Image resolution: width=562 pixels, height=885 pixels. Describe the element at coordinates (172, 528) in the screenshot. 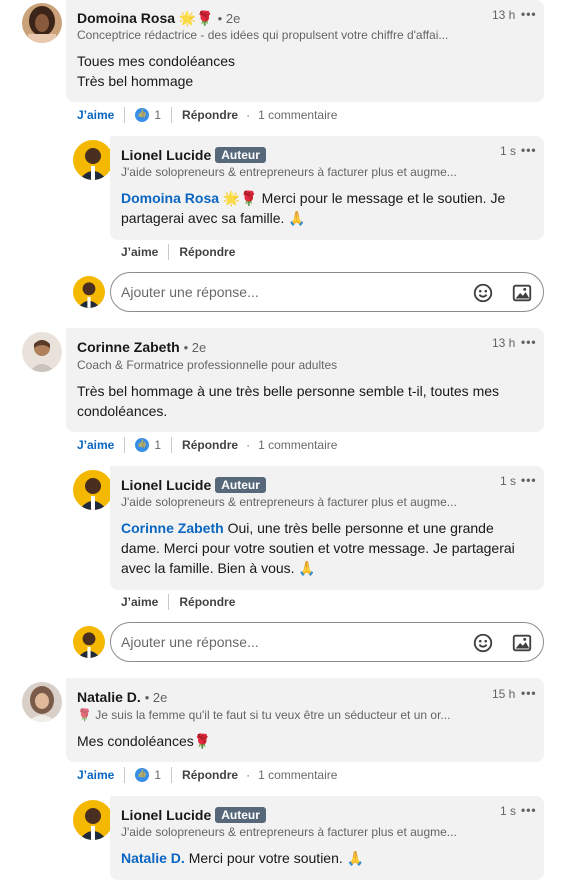

I see `mention-link: Corinne Zabeth` at that location.